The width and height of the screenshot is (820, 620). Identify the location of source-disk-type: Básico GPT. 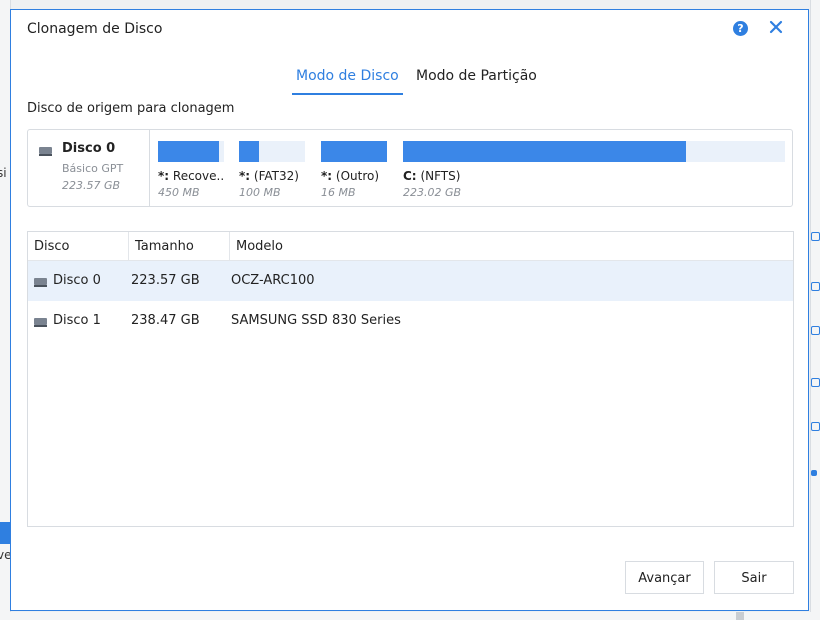
(93, 168).